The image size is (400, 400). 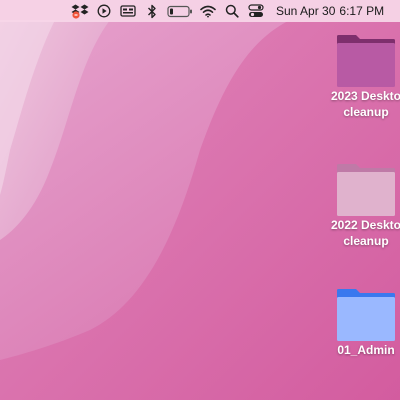 I want to click on bluetooth-icon, so click(x=152, y=11).